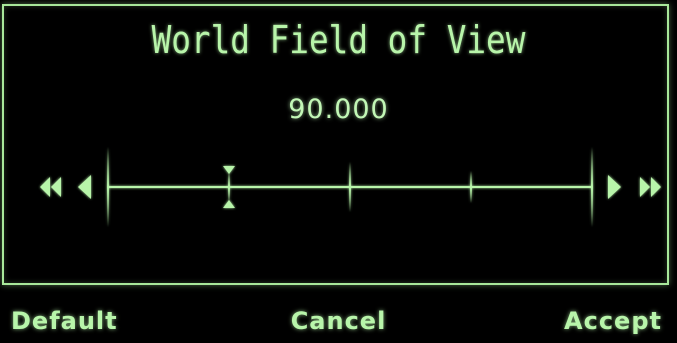  I want to click on cancel-button: Cancel, so click(339, 321).